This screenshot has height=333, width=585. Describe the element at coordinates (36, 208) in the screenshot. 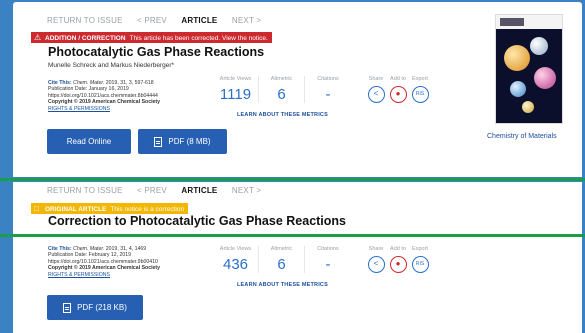

I see `document-icon: □` at that location.